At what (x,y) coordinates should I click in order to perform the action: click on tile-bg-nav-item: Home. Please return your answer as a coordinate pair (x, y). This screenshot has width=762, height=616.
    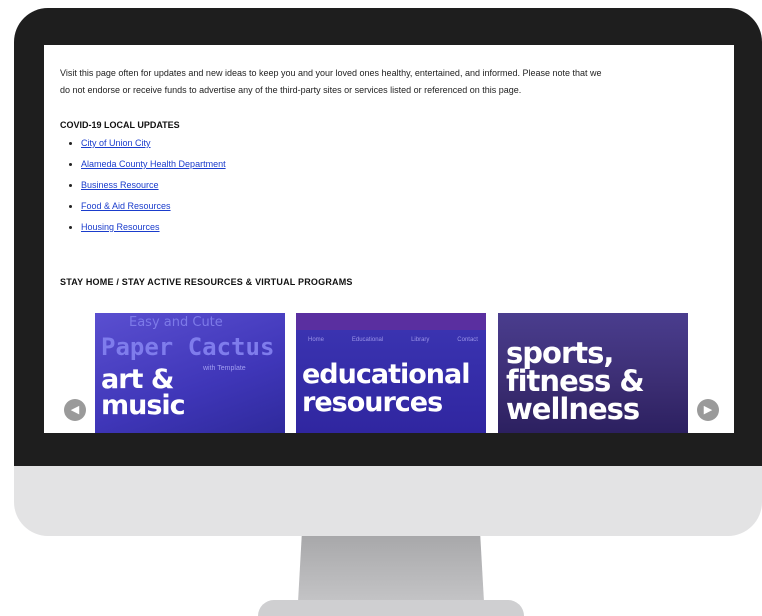
    Looking at the image, I should click on (316, 340).